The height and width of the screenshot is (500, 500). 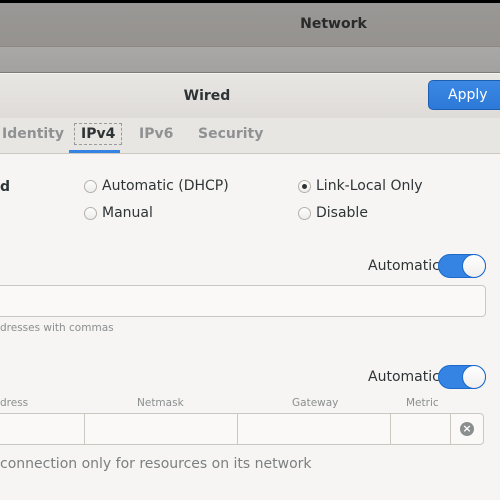 I want to click on dialog-header: Wired Apply, so click(x=250, y=96).